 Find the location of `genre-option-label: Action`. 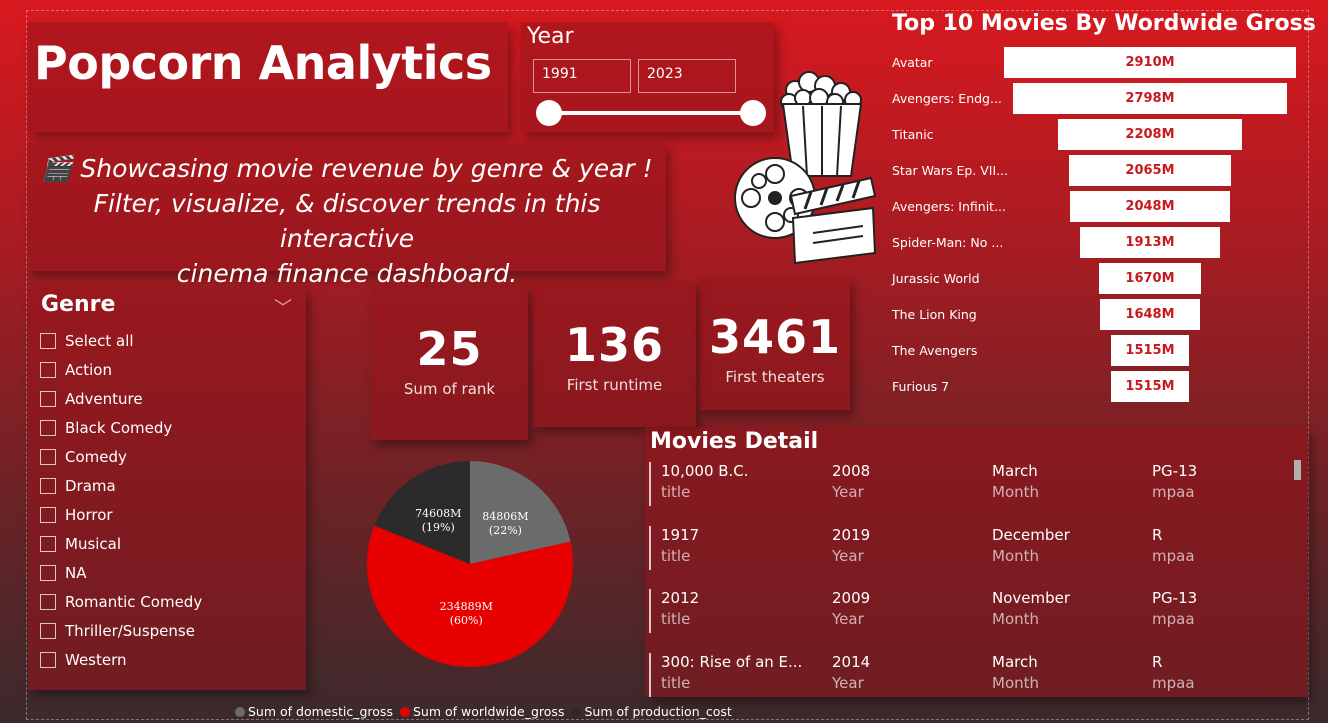

genre-option-label: Action is located at coordinates (88, 369).